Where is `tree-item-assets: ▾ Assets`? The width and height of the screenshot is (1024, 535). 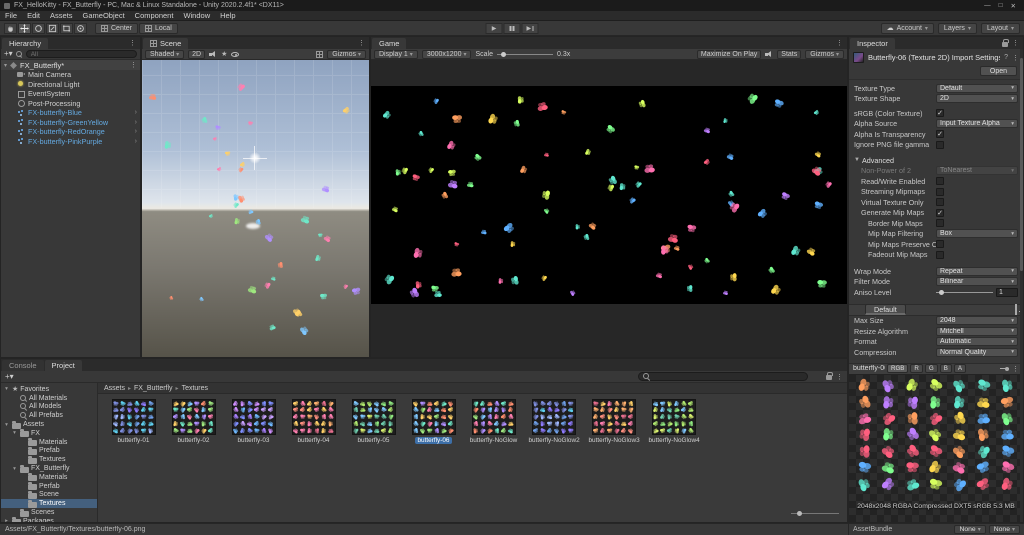 tree-item-assets: ▾ Assets is located at coordinates (49, 424).